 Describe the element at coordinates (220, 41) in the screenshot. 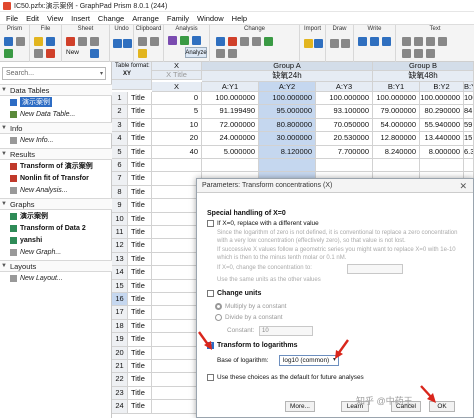

I see `change-graph-type-icon` at that location.